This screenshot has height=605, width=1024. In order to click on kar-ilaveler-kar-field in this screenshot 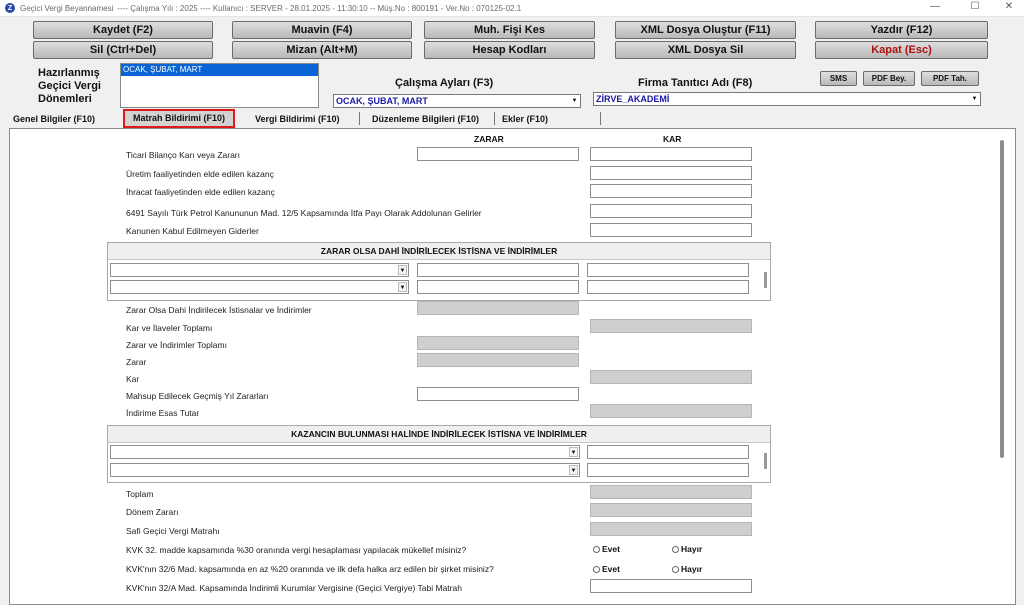, I will do `click(671, 326)`.